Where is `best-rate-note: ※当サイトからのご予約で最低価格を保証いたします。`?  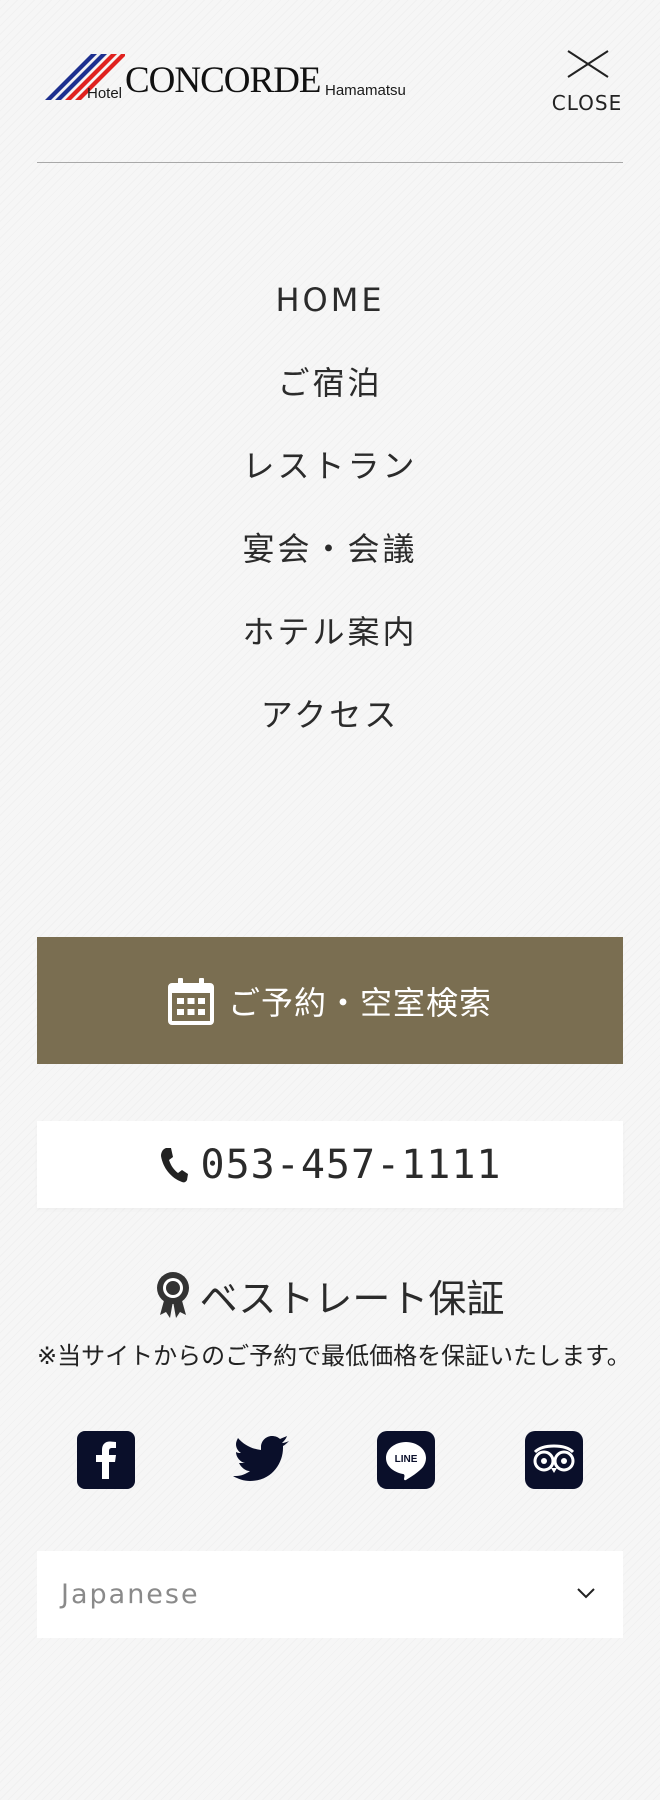 best-rate-note: ※当サイトからのご予約で最低価格を保証いたします。 is located at coordinates (334, 1356).